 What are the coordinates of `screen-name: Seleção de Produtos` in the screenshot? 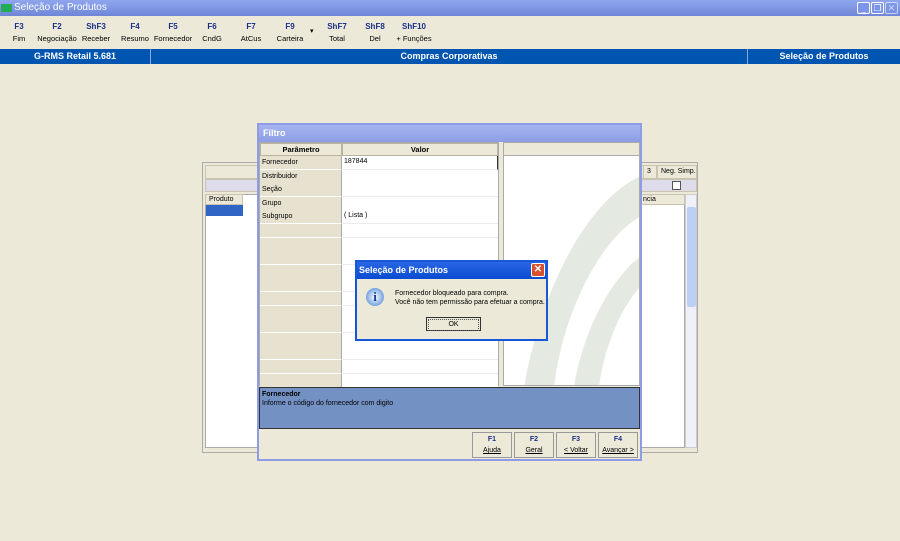 It's located at (824, 56).